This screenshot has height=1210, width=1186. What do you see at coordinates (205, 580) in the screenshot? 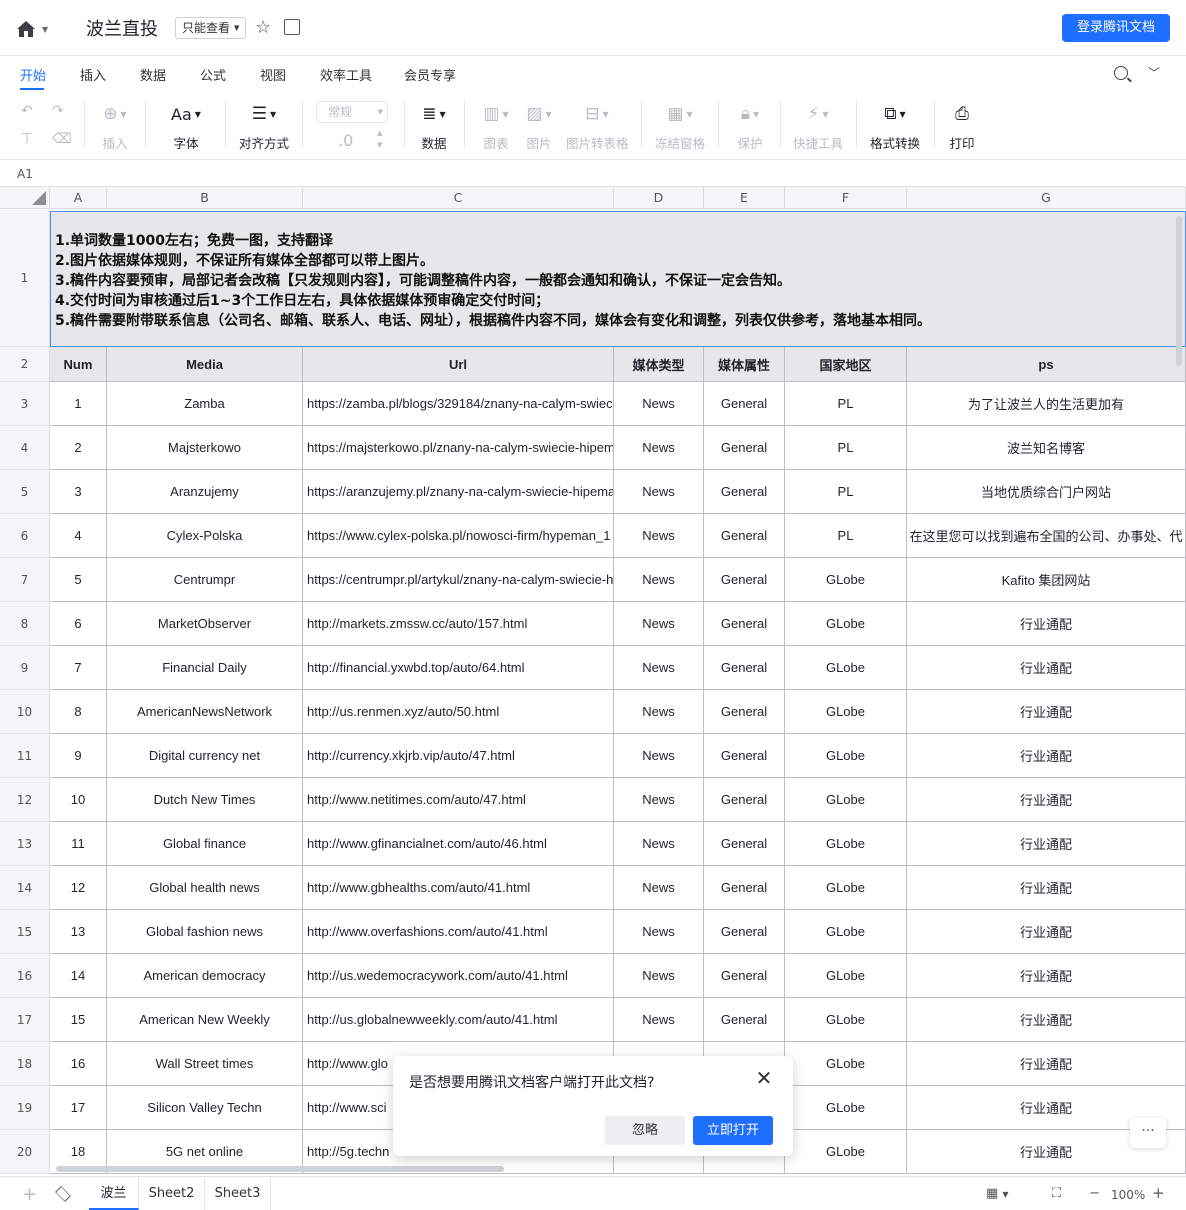
I see `cell-media: Centrumpr` at bounding box center [205, 580].